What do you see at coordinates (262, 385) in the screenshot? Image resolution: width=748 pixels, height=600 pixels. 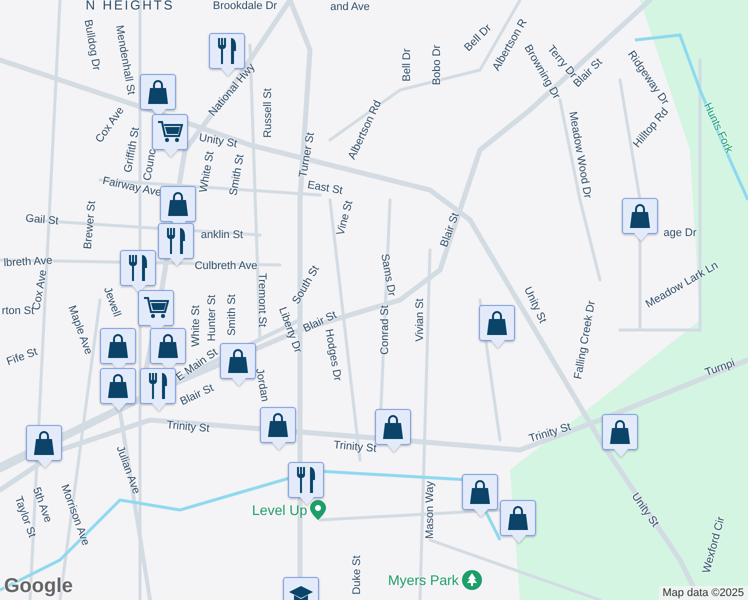 I see `street-label: Jordan` at bounding box center [262, 385].